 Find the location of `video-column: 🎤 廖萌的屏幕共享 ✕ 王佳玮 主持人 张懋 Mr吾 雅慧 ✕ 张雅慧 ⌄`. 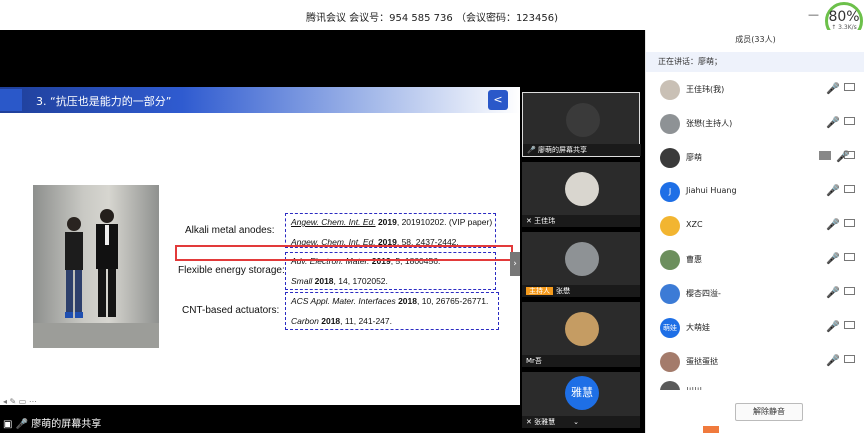

video-column: 🎤 廖萌的屏幕共享 ✕ 王佳玮 主持人 张懋 Mr吾 雅慧 ✕ 张雅慧 ⌄ is located at coordinates (582, 260).